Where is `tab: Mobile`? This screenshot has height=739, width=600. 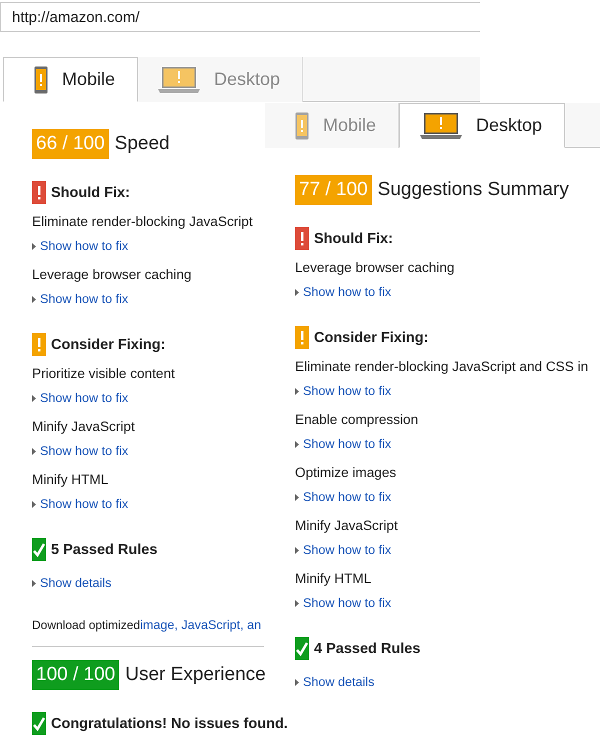 tab: Mobile is located at coordinates (70, 79).